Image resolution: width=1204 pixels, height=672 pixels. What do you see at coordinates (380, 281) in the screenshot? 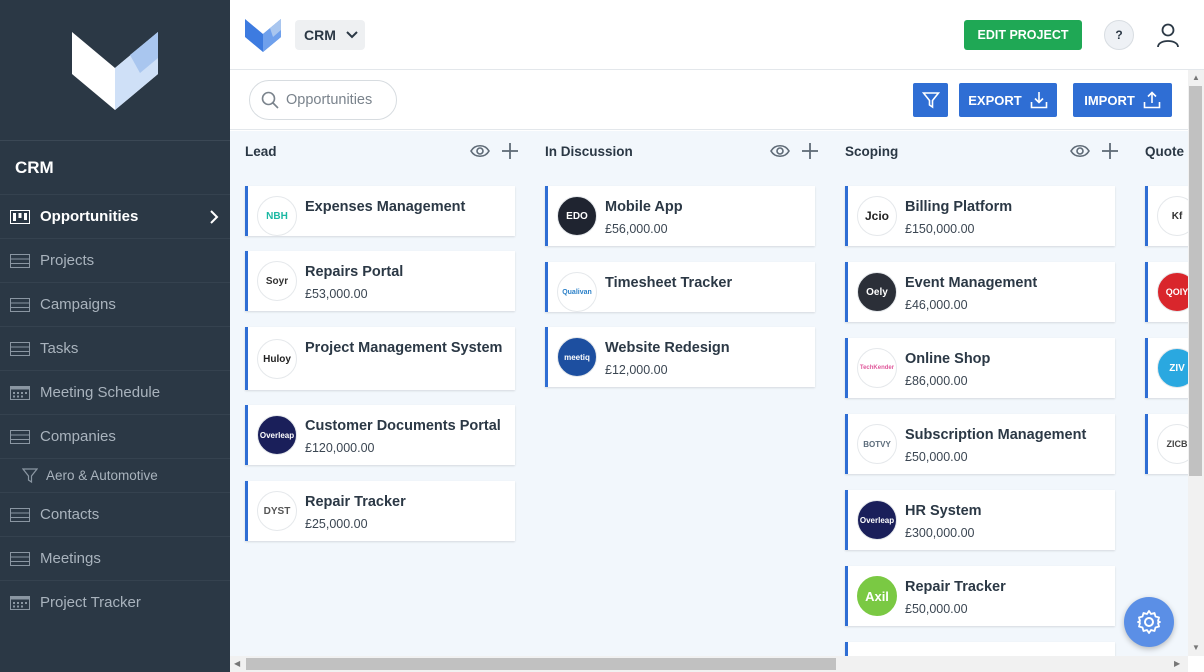
I see `opportunity-card: Soyr Repairs Portal £53,000.00` at bounding box center [380, 281].